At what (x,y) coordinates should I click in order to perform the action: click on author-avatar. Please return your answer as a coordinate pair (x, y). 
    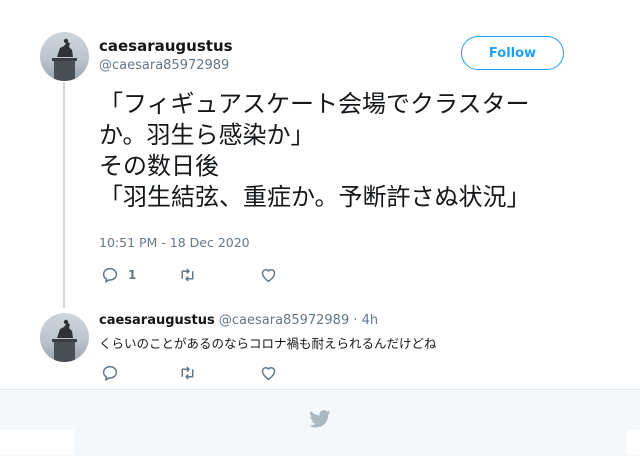
    Looking at the image, I should click on (64, 56).